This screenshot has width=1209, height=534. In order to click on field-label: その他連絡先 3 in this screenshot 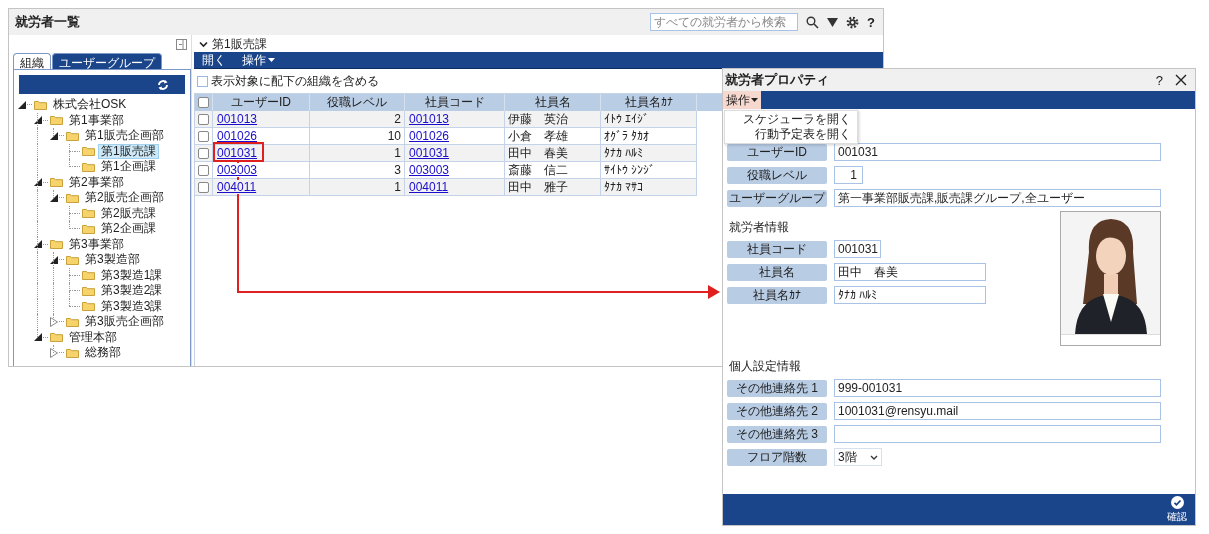, I will do `click(777, 434)`.